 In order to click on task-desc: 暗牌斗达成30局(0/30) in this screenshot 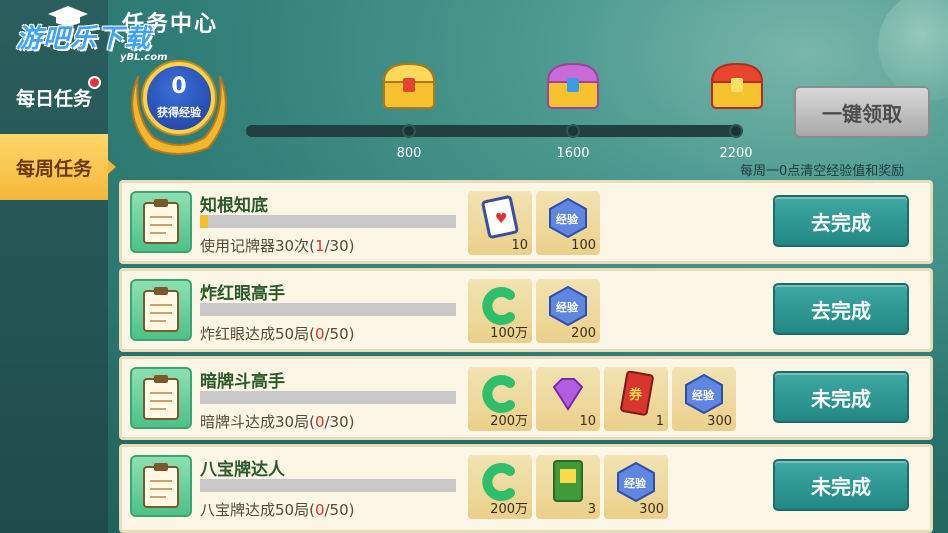, I will do `click(277, 421)`.